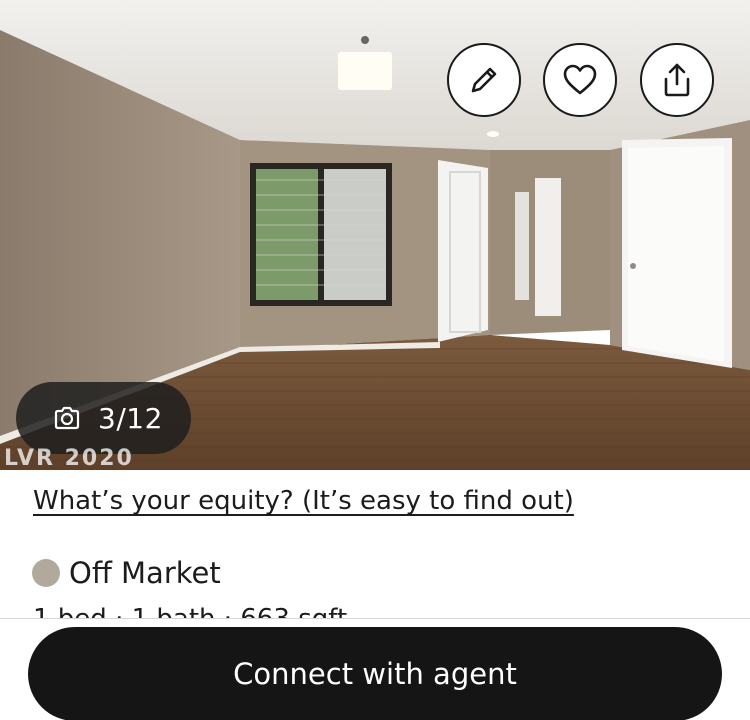 This screenshot has width=750, height=720. Describe the element at coordinates (69, 458) in the screenshot. I see `photo-watermark: LVR 2020` at that location.